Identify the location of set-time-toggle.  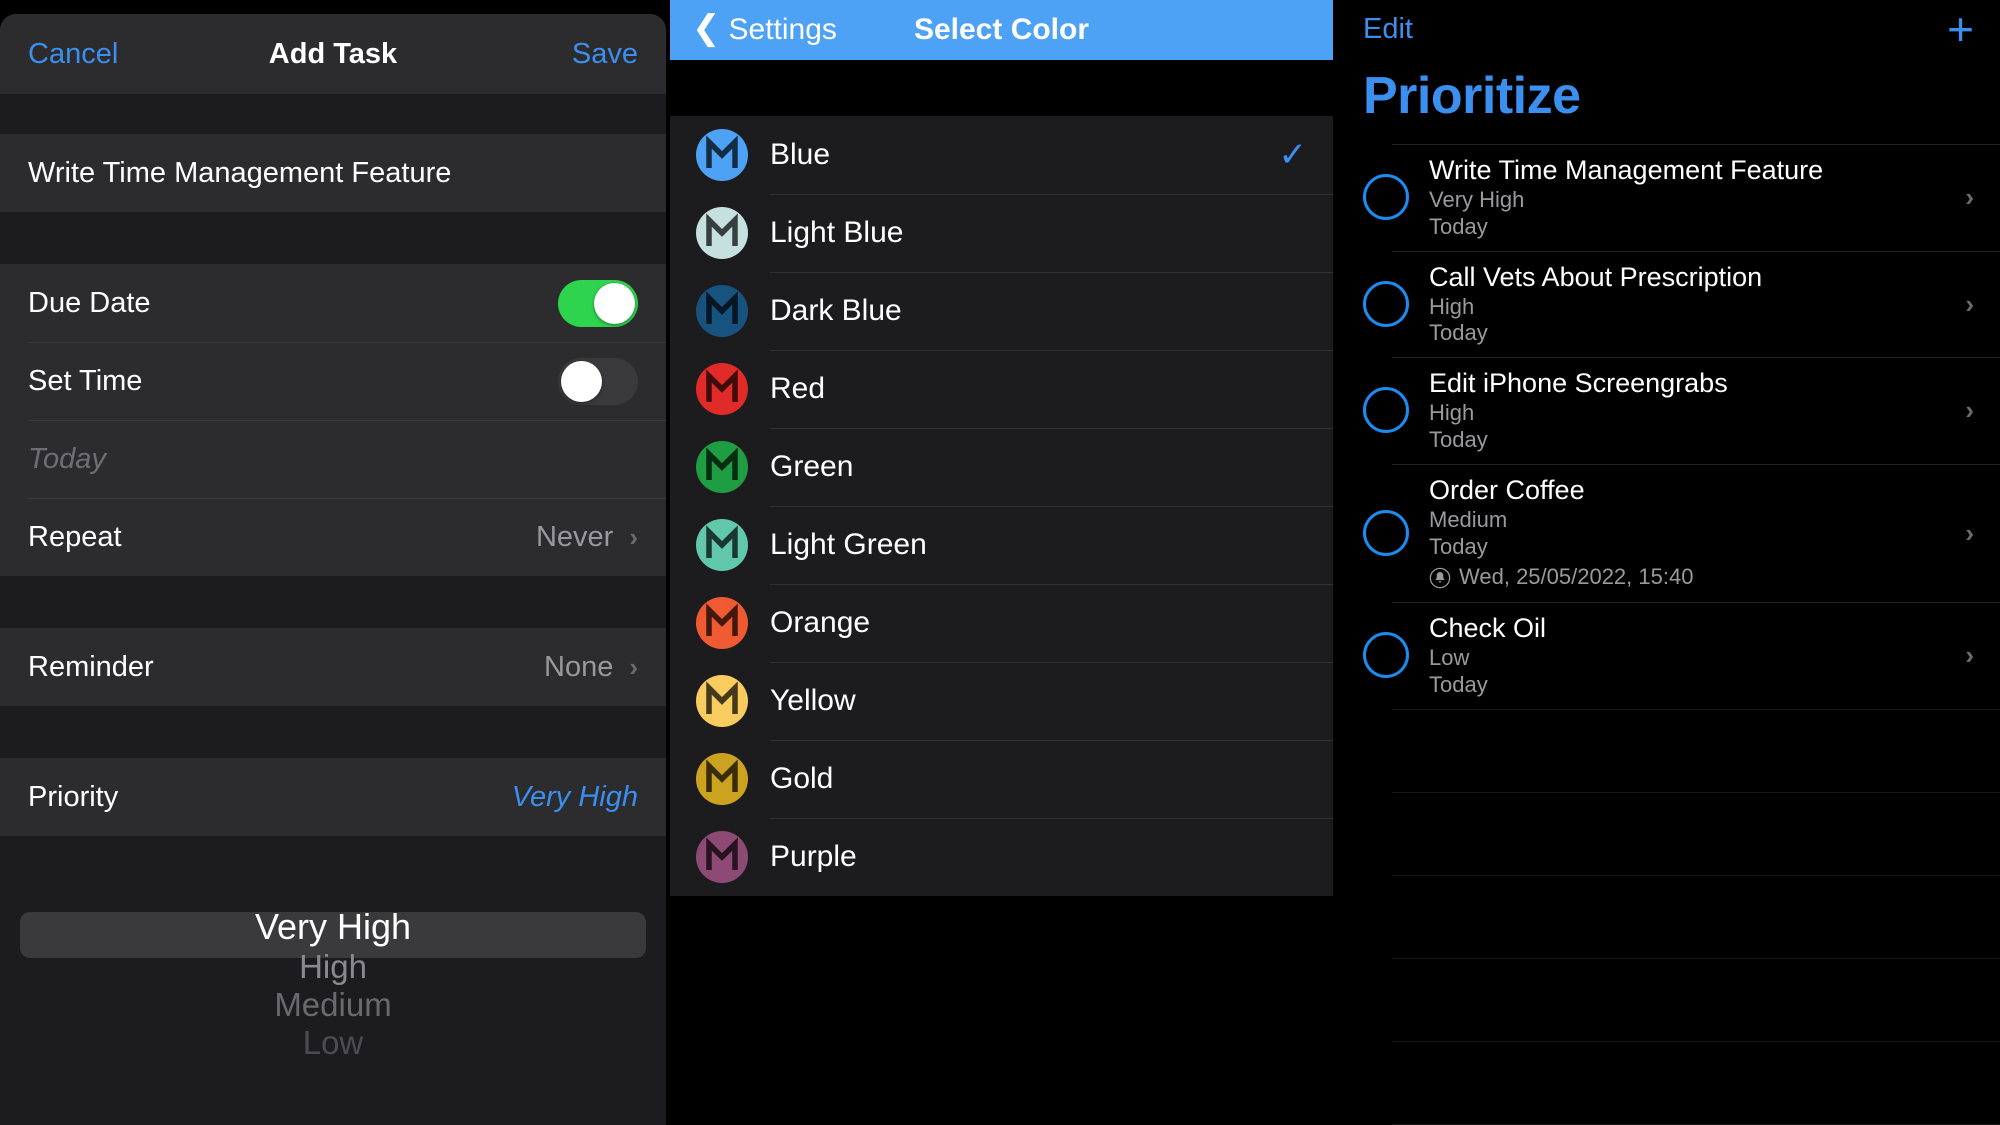
(598, 381).